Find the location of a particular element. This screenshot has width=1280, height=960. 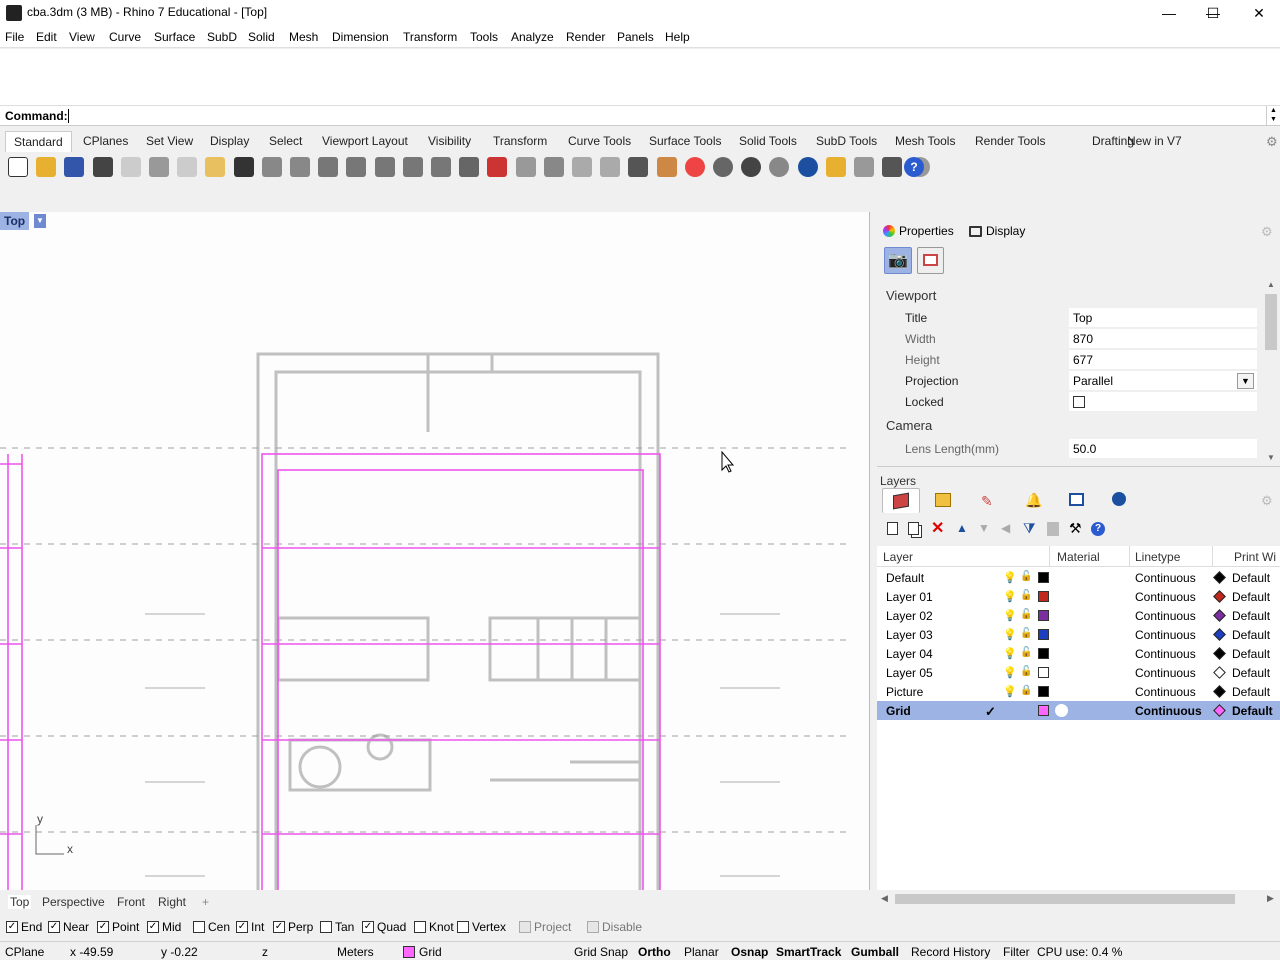

projection-select: Parallel is located at coordinates (1163, 381).